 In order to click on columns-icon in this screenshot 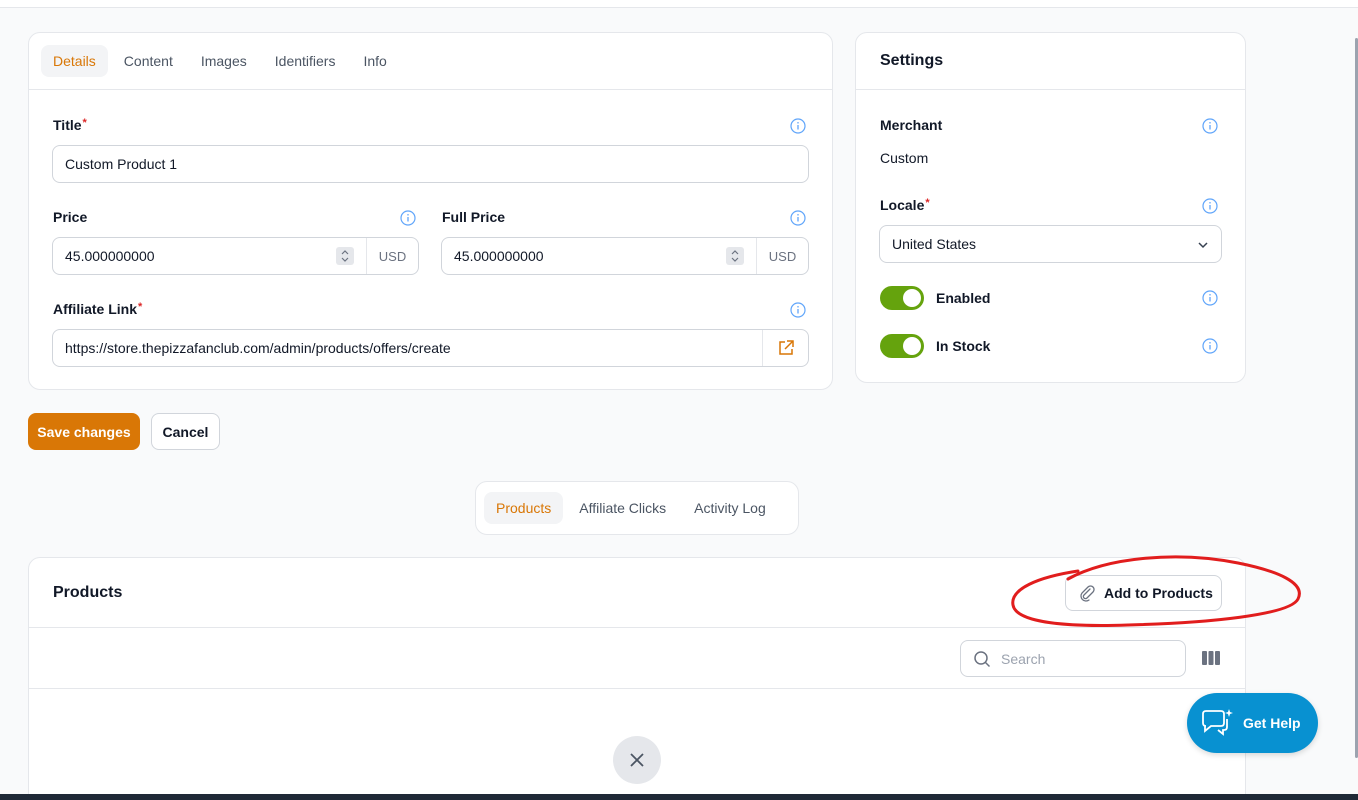, I will do `click(1211, 658)`.